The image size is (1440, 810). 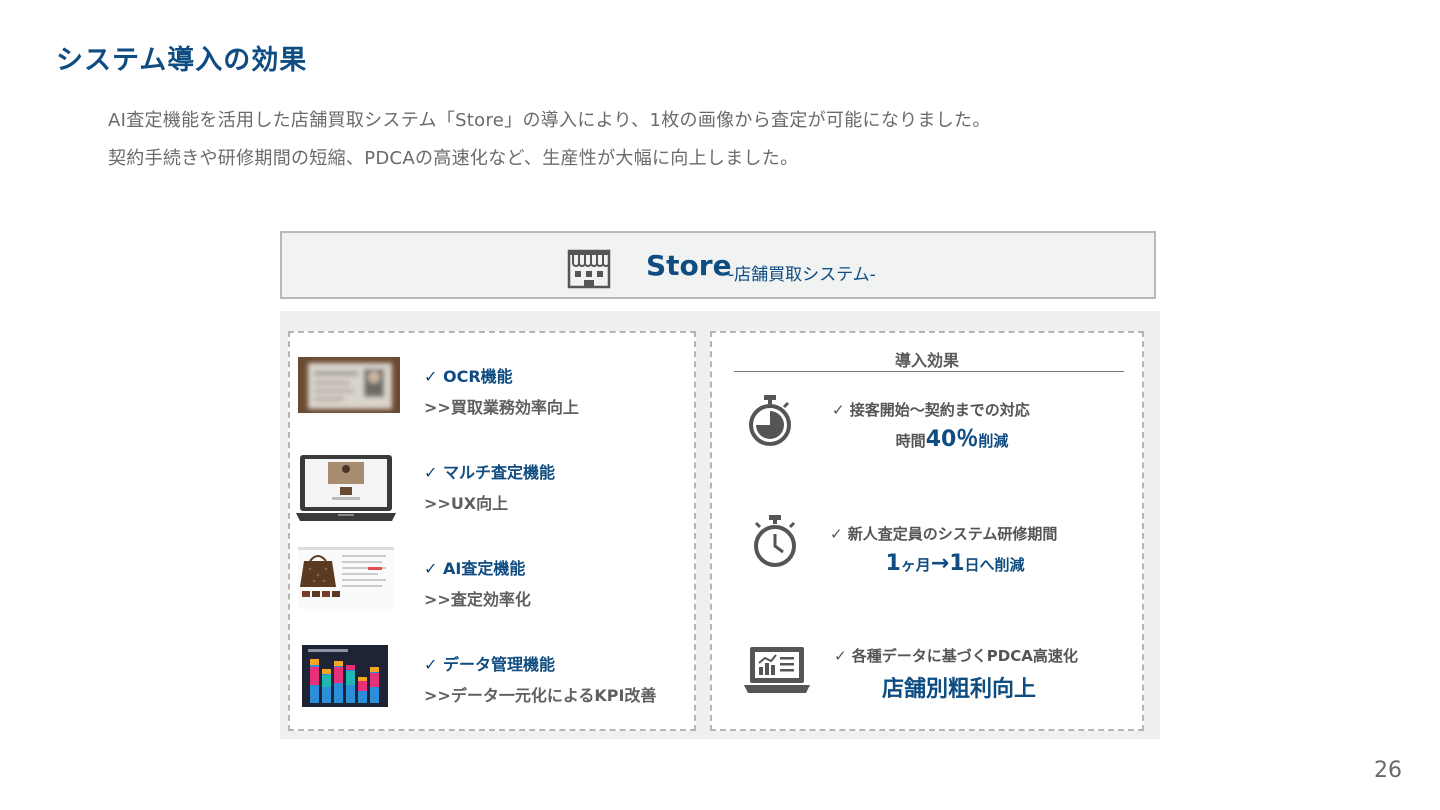 What do you see at coordinates (346, 578) in the screenshot?
I see `bag-assessment-image` at bounding box center [346, 578].